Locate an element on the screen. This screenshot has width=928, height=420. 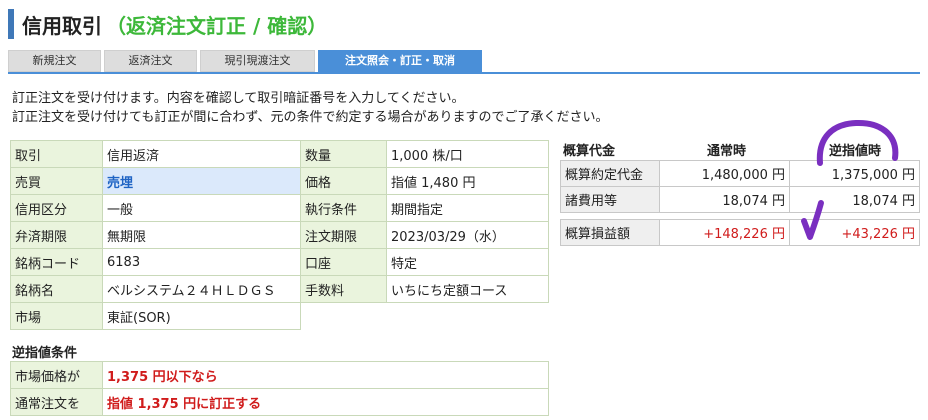
label-fee: 手数料 is located at coordinates (343, 289).